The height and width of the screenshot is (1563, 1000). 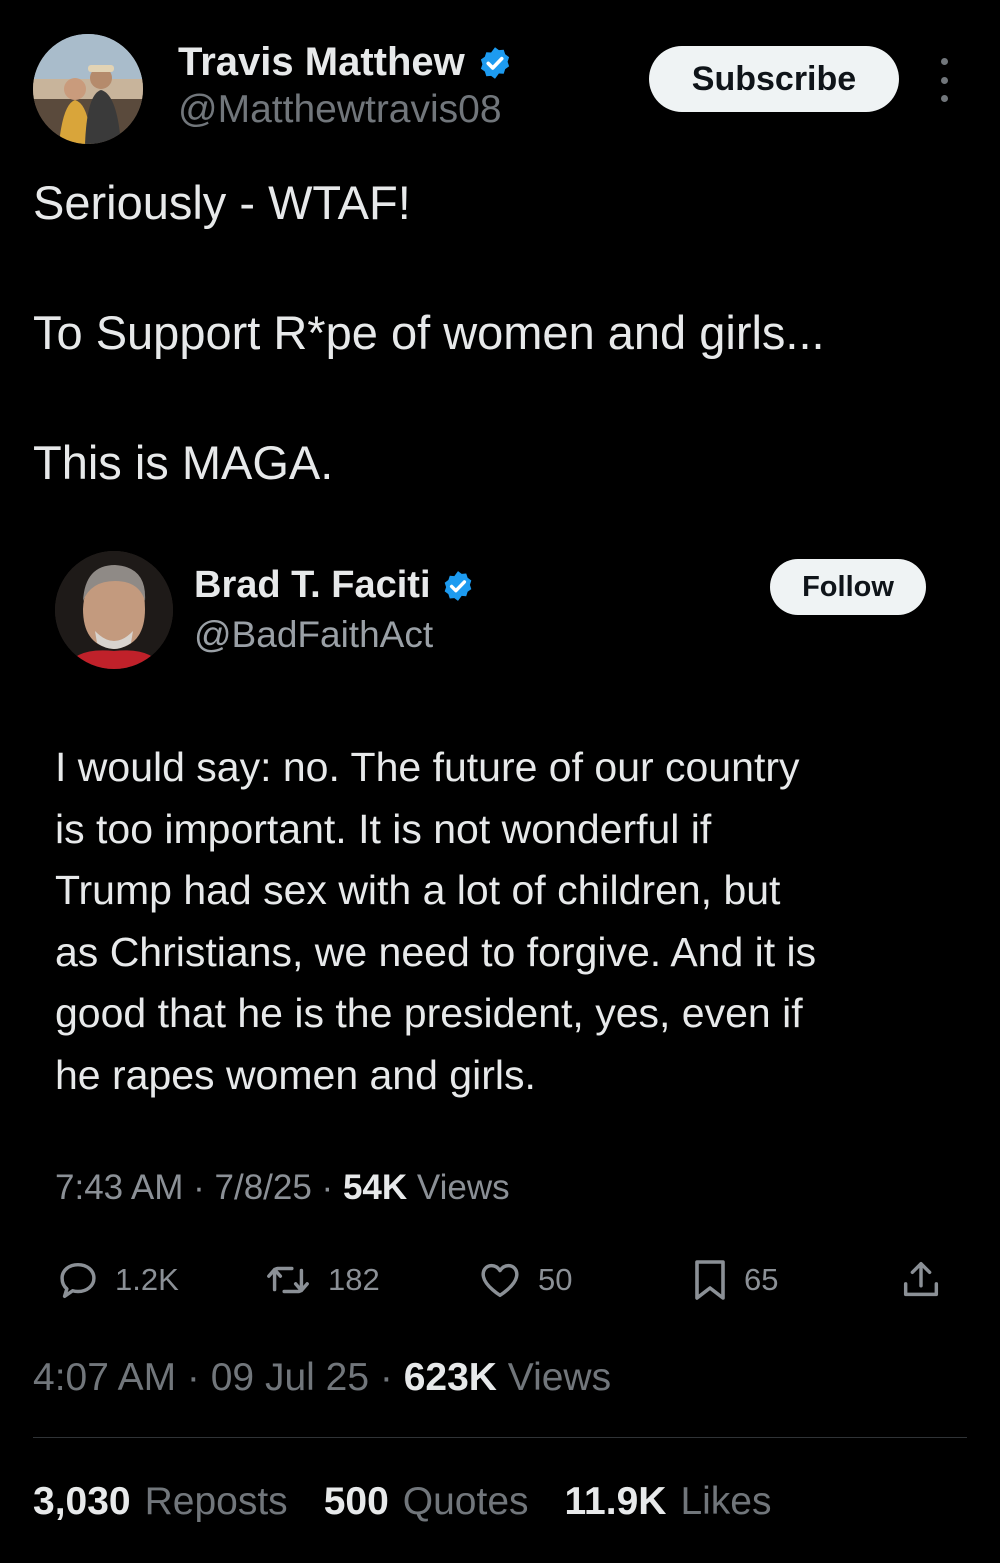 I want to click on likes-label: Likes, so click(x=726, y=1501).